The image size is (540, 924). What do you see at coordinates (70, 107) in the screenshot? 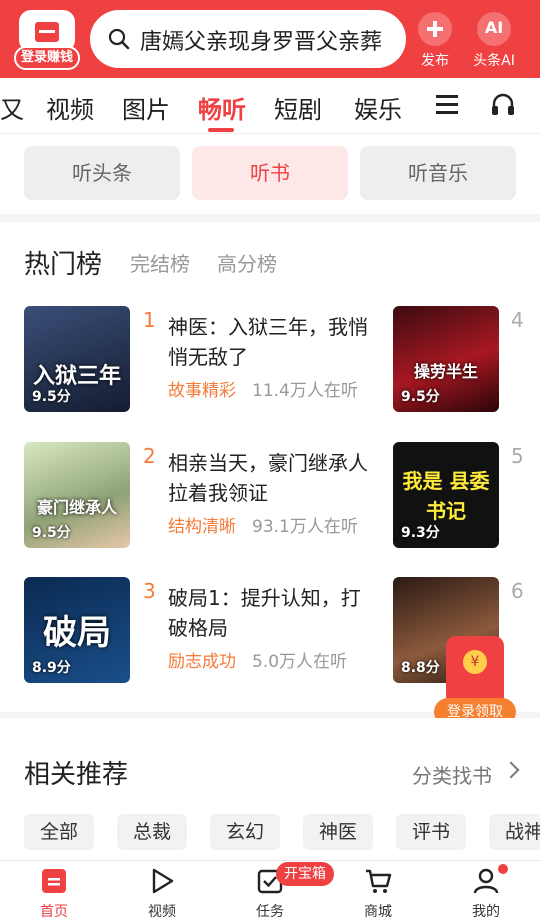
I see `tab-video: 视频` at bounding box center [70, 107].